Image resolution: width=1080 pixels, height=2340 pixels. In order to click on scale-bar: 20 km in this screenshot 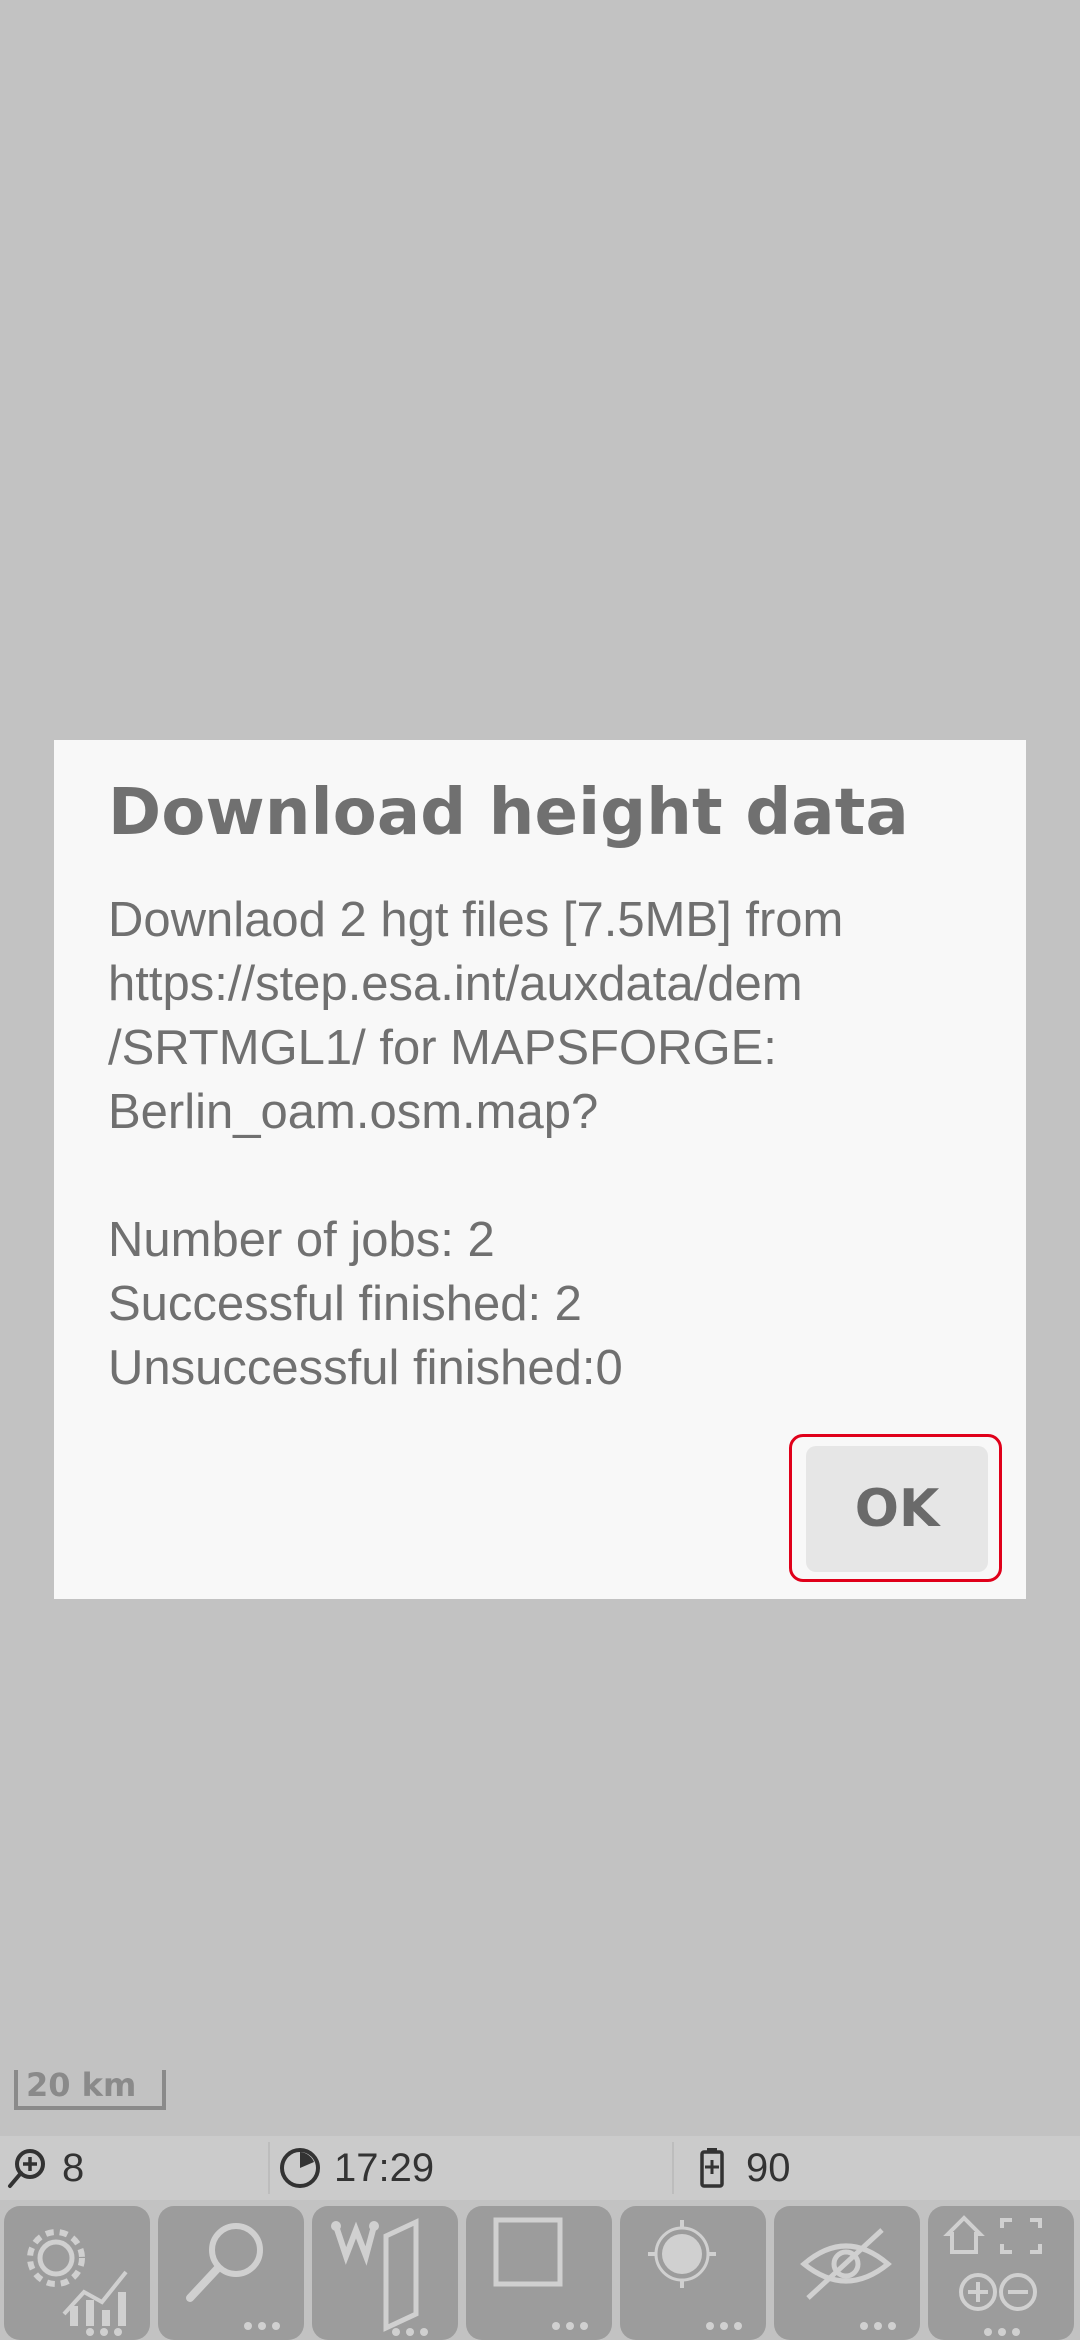, I will do `click(90, 2088)`.